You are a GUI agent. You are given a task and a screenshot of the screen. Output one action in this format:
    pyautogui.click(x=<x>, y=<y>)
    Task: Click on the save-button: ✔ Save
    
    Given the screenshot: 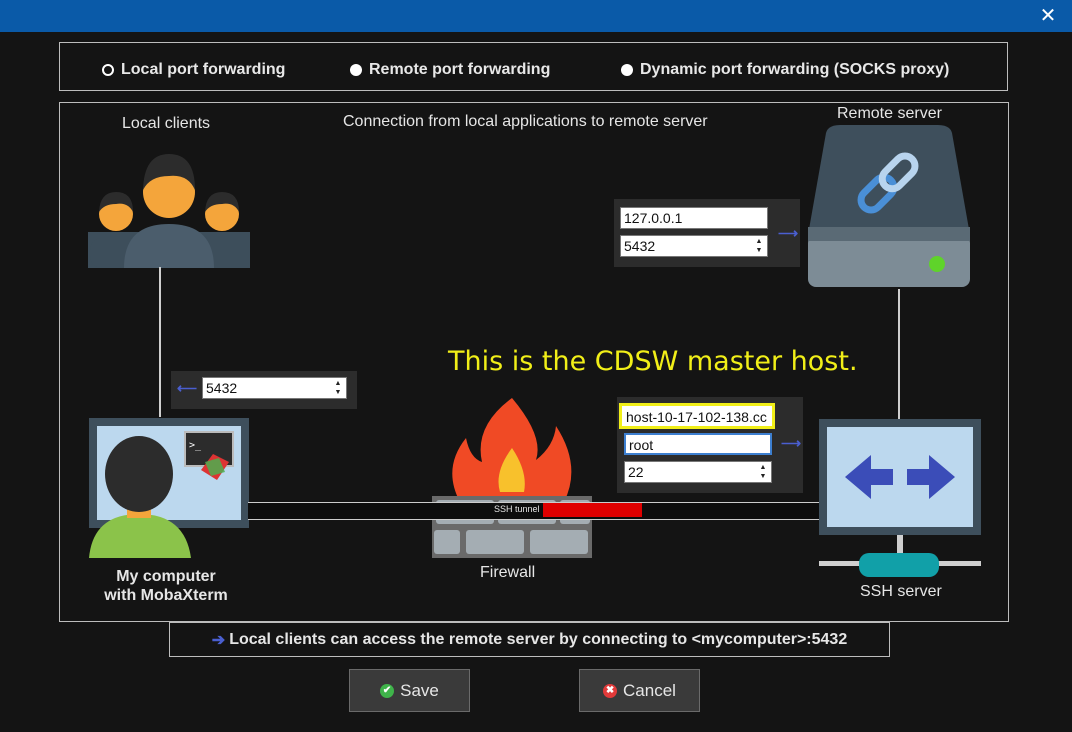 What is the action you would take?
    pyautogui.click(x=409, y=690)
    